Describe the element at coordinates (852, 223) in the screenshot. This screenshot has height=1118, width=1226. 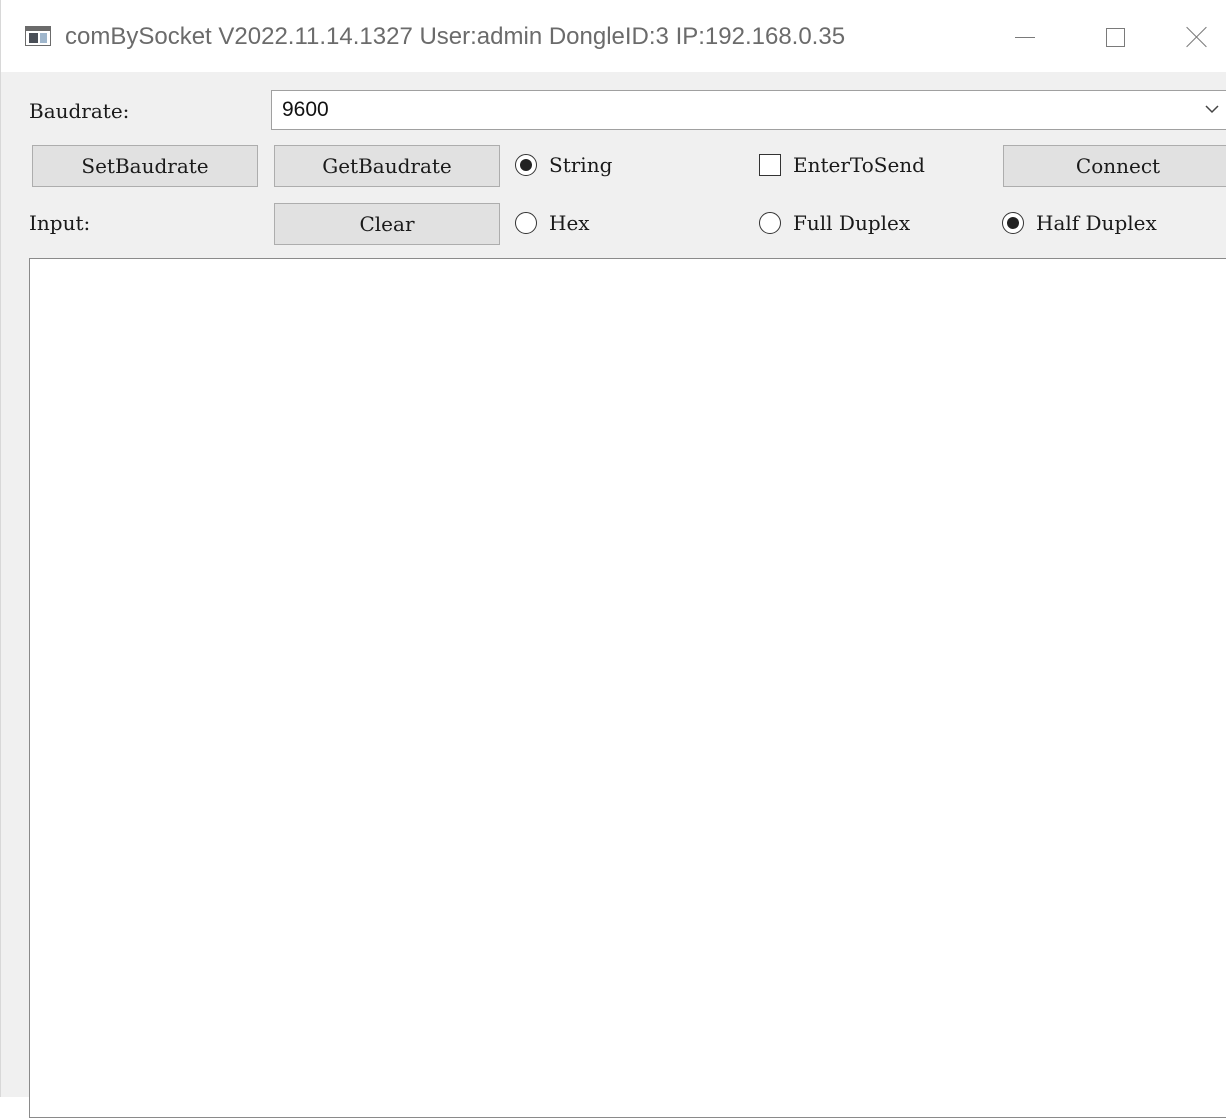
I see `radio-full-duplex-label: Full Duplex` at that location.